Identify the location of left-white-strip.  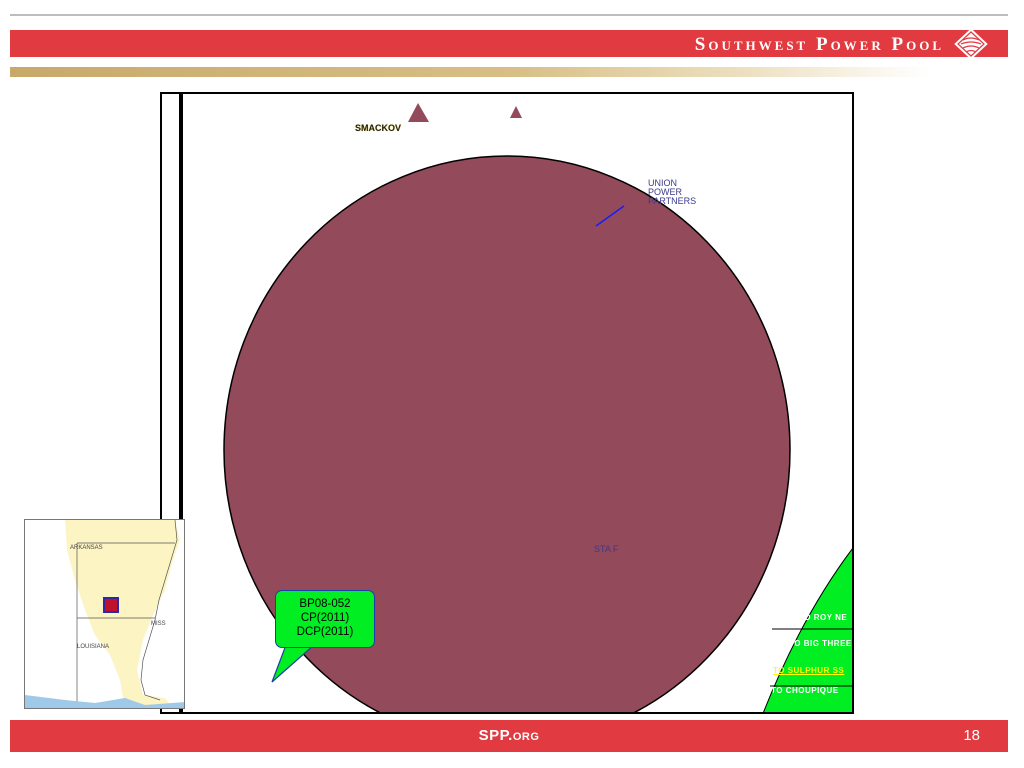
(203, 503).